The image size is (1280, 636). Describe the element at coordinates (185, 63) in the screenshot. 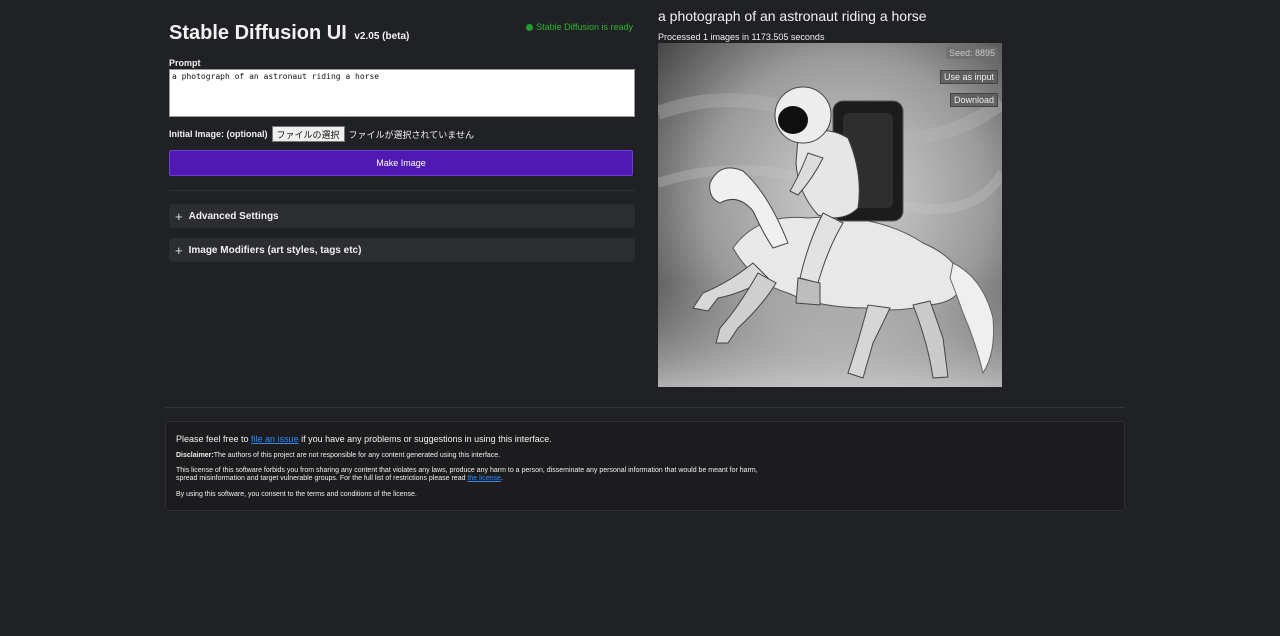

I see `prompt-label: Prompt` at that location.